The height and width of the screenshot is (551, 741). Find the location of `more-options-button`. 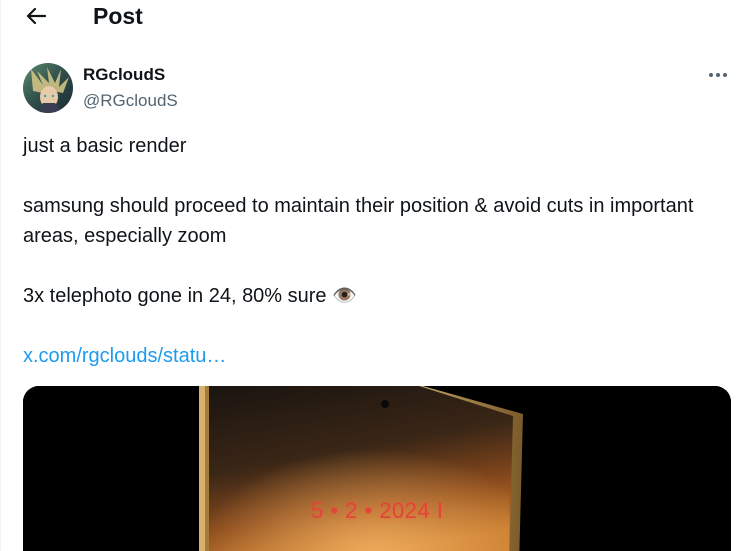

more-options-button is located at coordinates (718, 75).